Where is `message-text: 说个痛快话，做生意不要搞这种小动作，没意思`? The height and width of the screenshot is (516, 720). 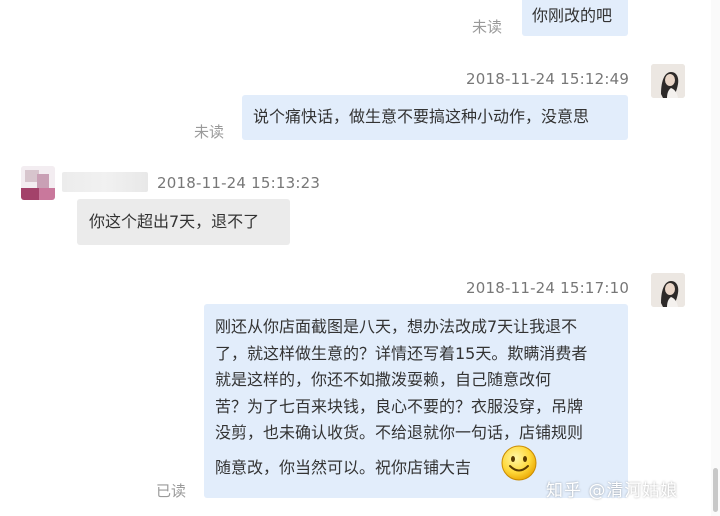 message-text: 说个痛快话，做生意不要搞这种小动作，没意思 is located at coordinates (421, 116).